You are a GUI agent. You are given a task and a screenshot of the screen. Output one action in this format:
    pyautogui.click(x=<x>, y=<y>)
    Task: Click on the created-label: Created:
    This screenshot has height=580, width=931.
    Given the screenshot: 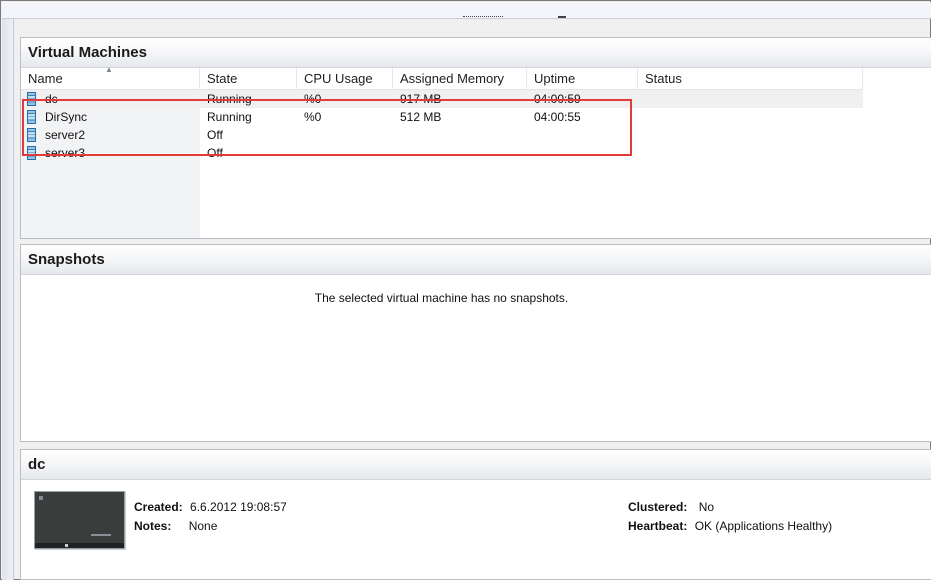 What is the action you would take?
    pyautogui.click(x=158, y=507)
    